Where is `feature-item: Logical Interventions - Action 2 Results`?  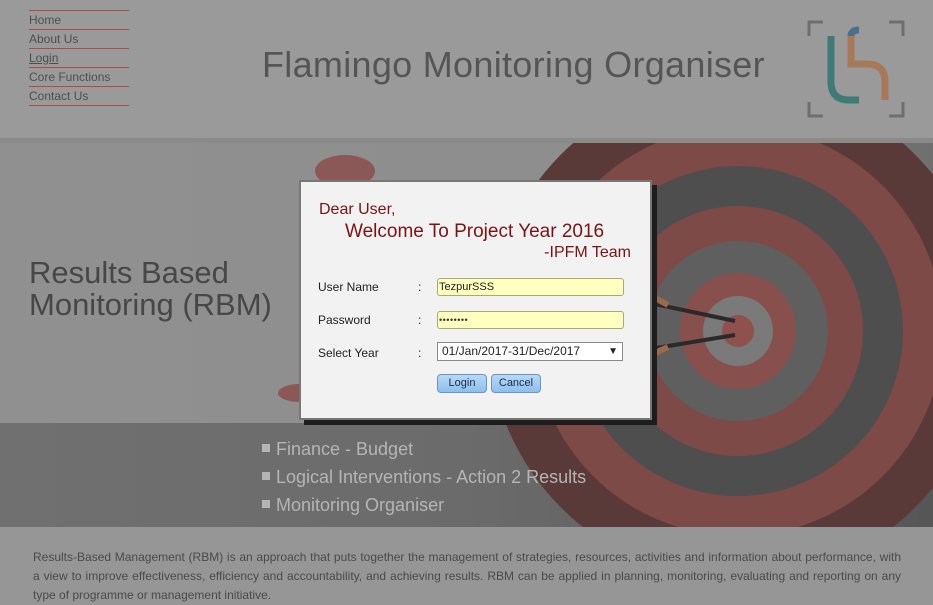 feature-item: Logical Interventions - Action 2 Results is located at coordinates (424, 477).